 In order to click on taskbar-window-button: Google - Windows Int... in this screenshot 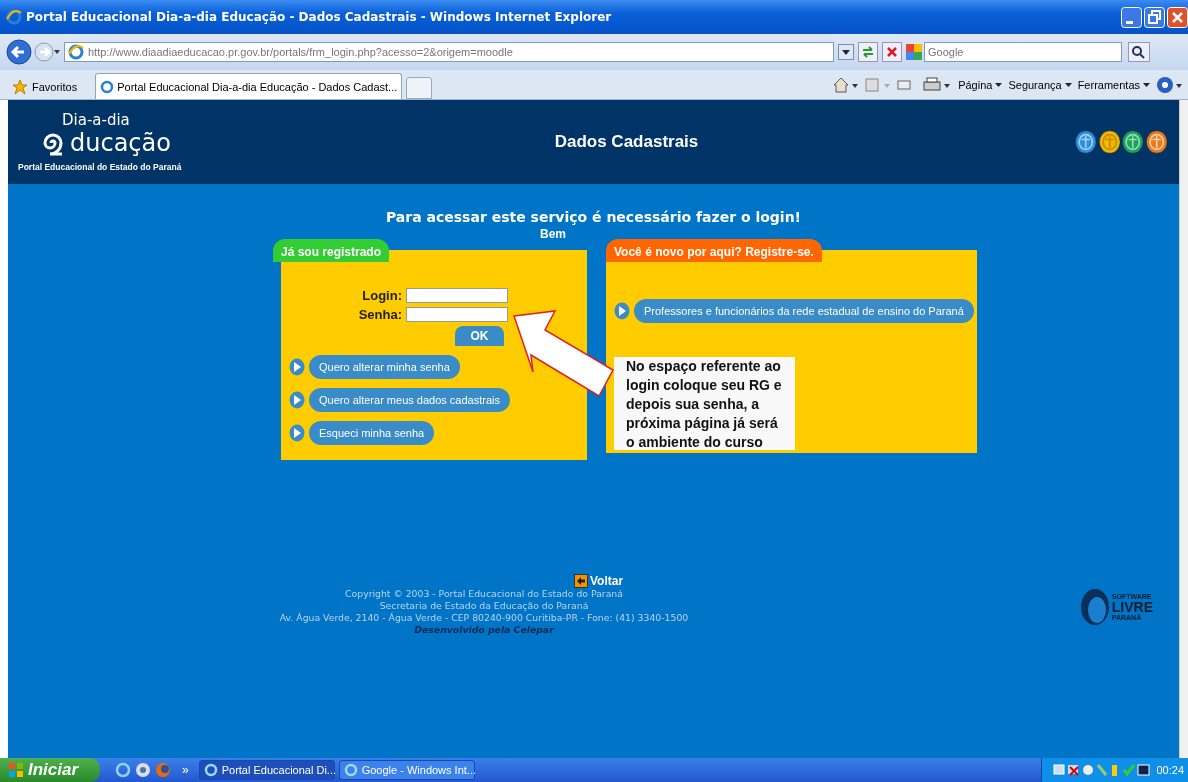, I will do `click(406, 770)`.